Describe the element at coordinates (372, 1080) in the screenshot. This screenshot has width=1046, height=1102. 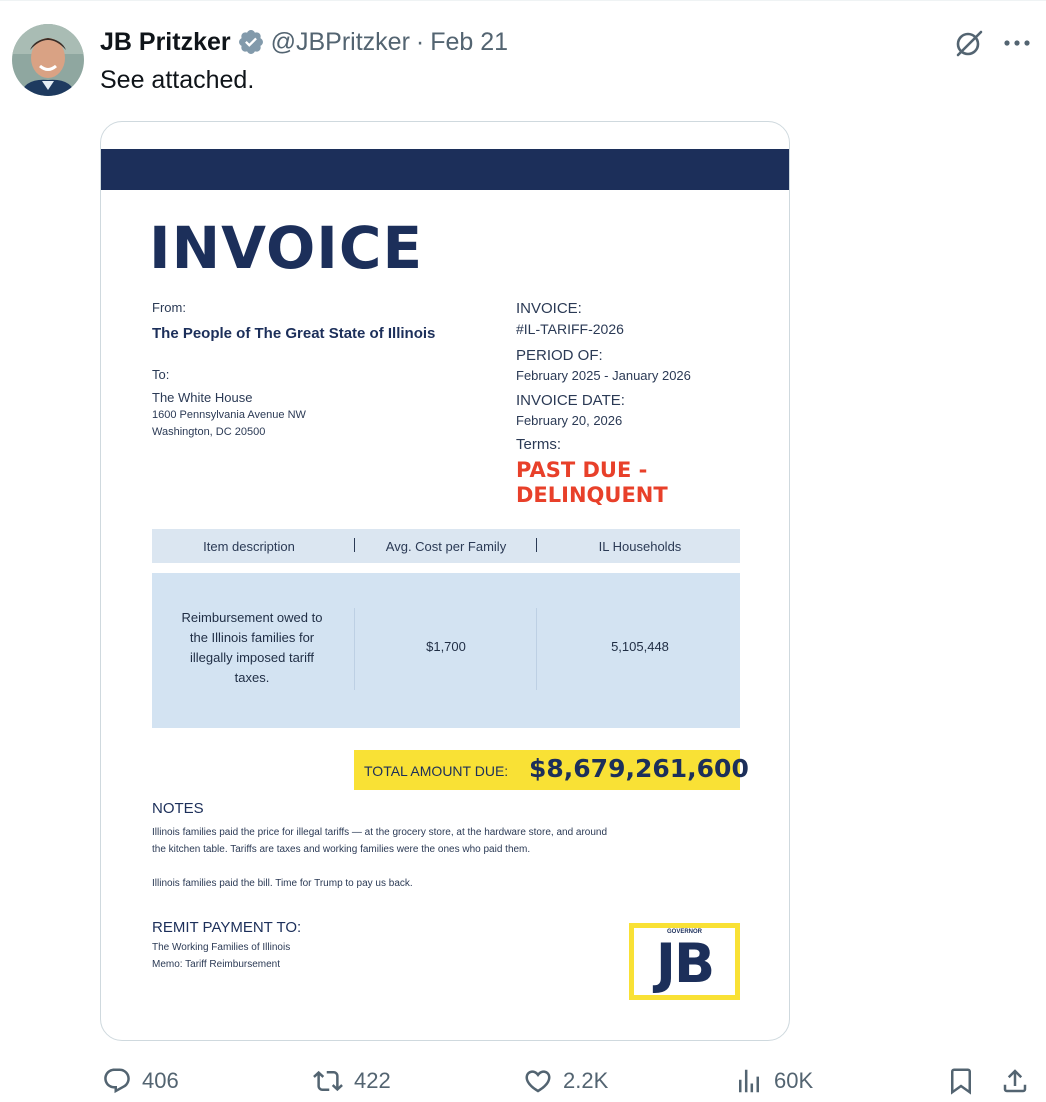
I see `repost-count: 422` at that location.